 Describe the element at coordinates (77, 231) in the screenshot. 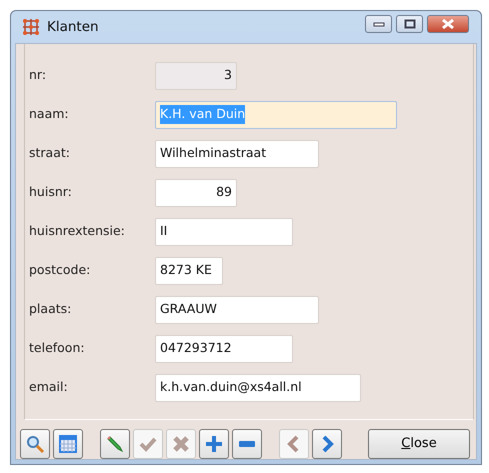

I see `field-label: huisnrextensie:` at that location.